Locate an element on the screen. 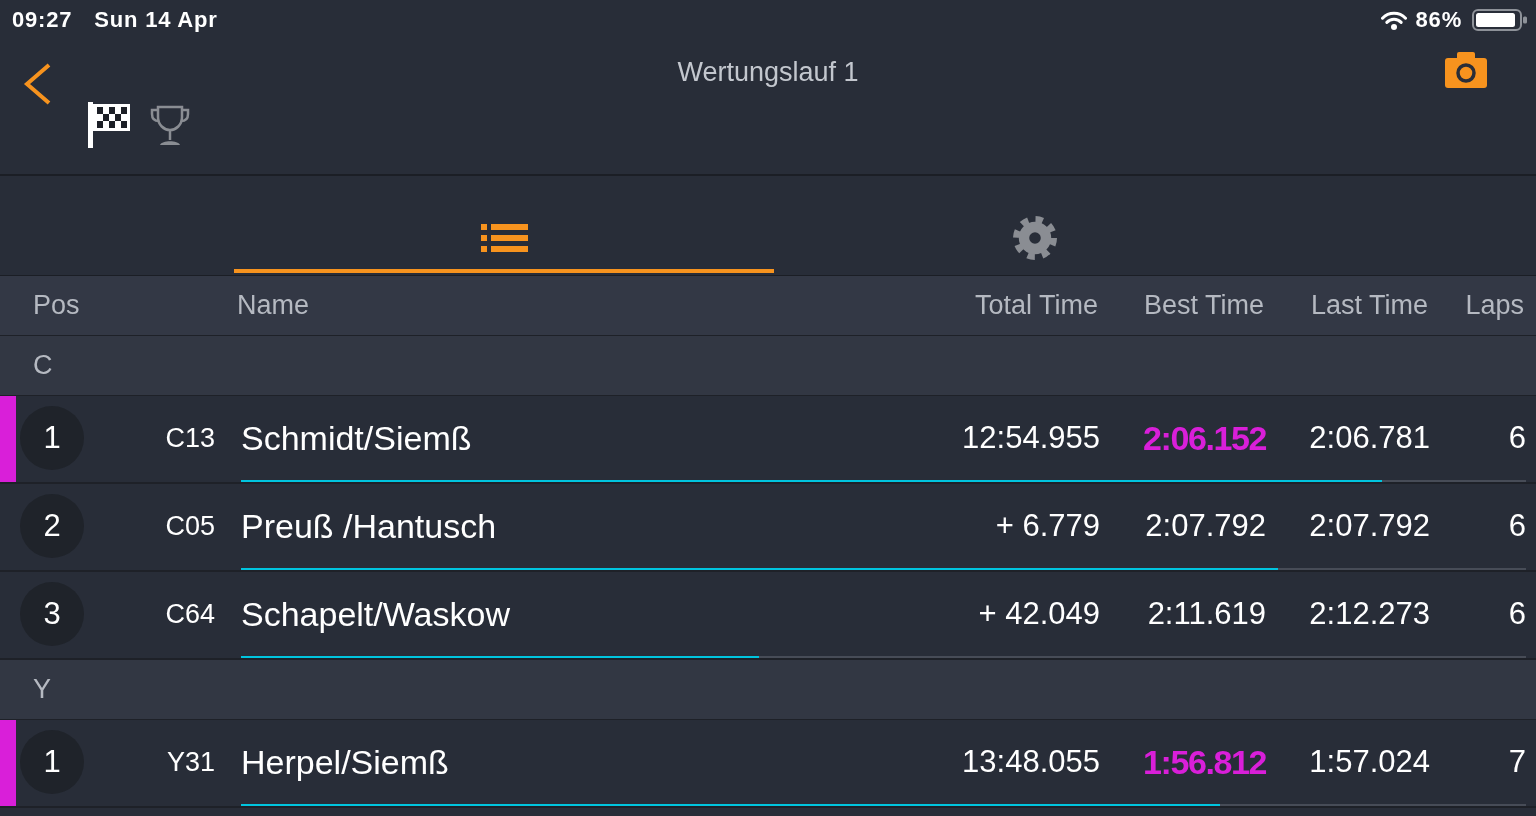 The image size is (1536, 816). best-time: 2:07.792 is located at coordinates (1205, 526).